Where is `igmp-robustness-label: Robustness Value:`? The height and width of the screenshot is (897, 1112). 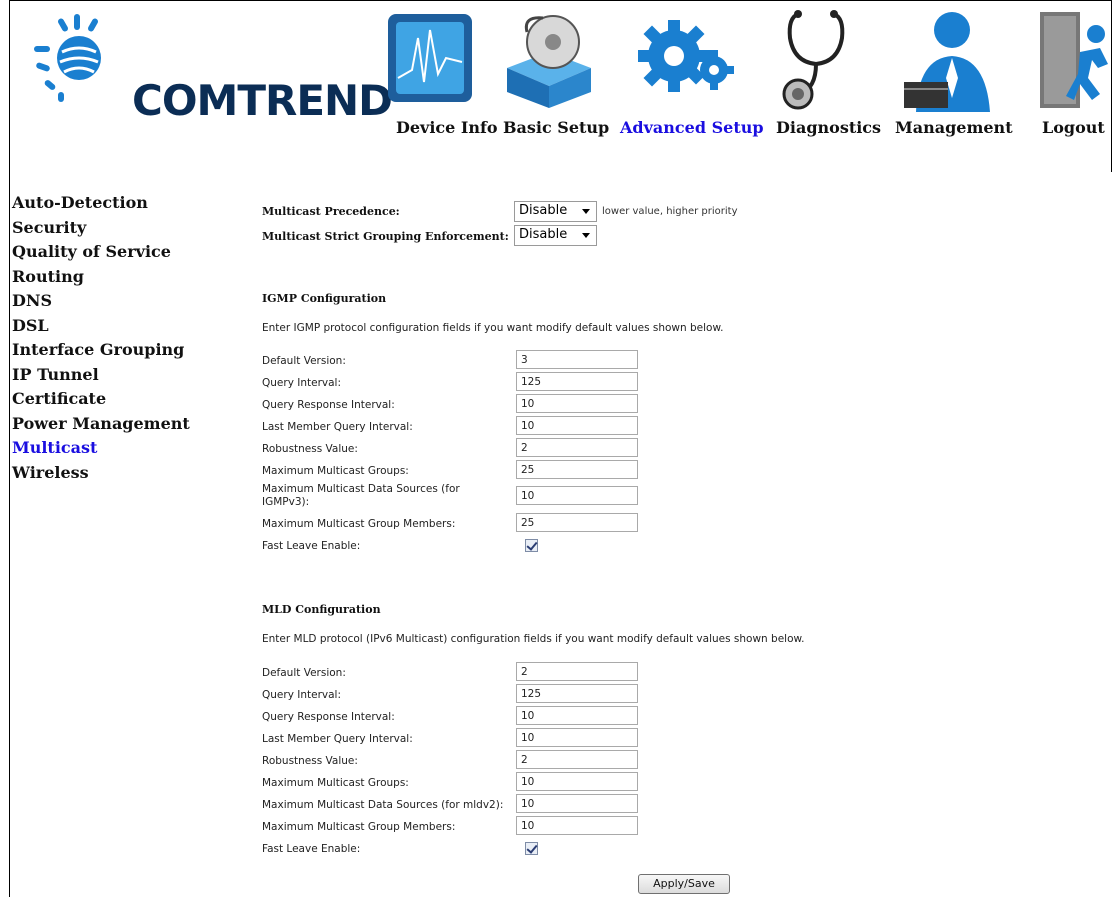 igmp-robustness-label: Robustness Value: is located at coordinates (310, 449).